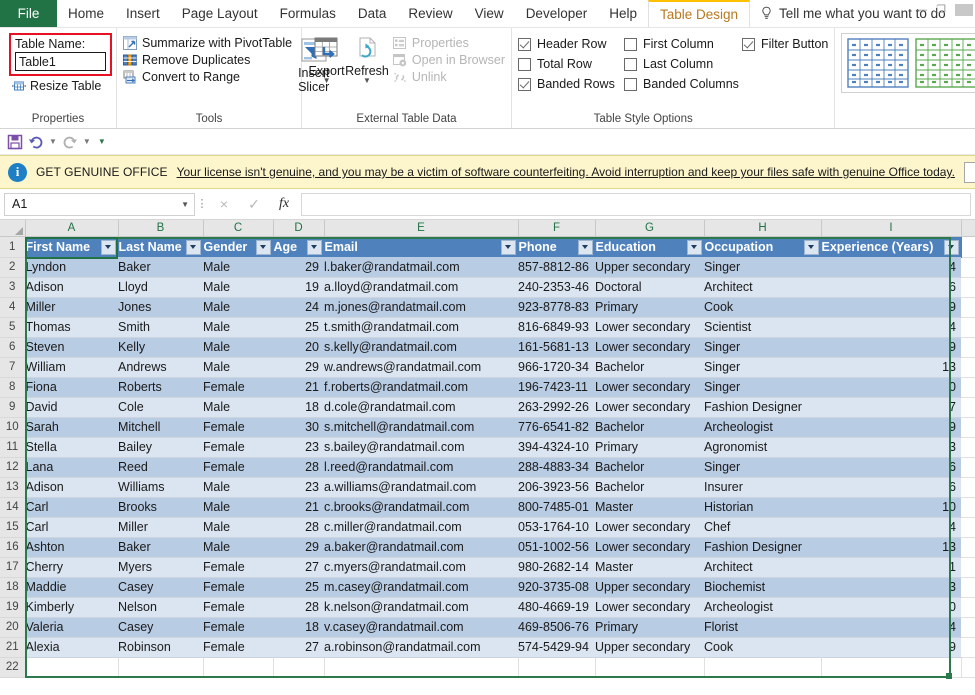  What do you see at coordinates (571, 44) in the screenshot?
I see `checkbox-header-row: Header Row` at bounding box center [571, 44].